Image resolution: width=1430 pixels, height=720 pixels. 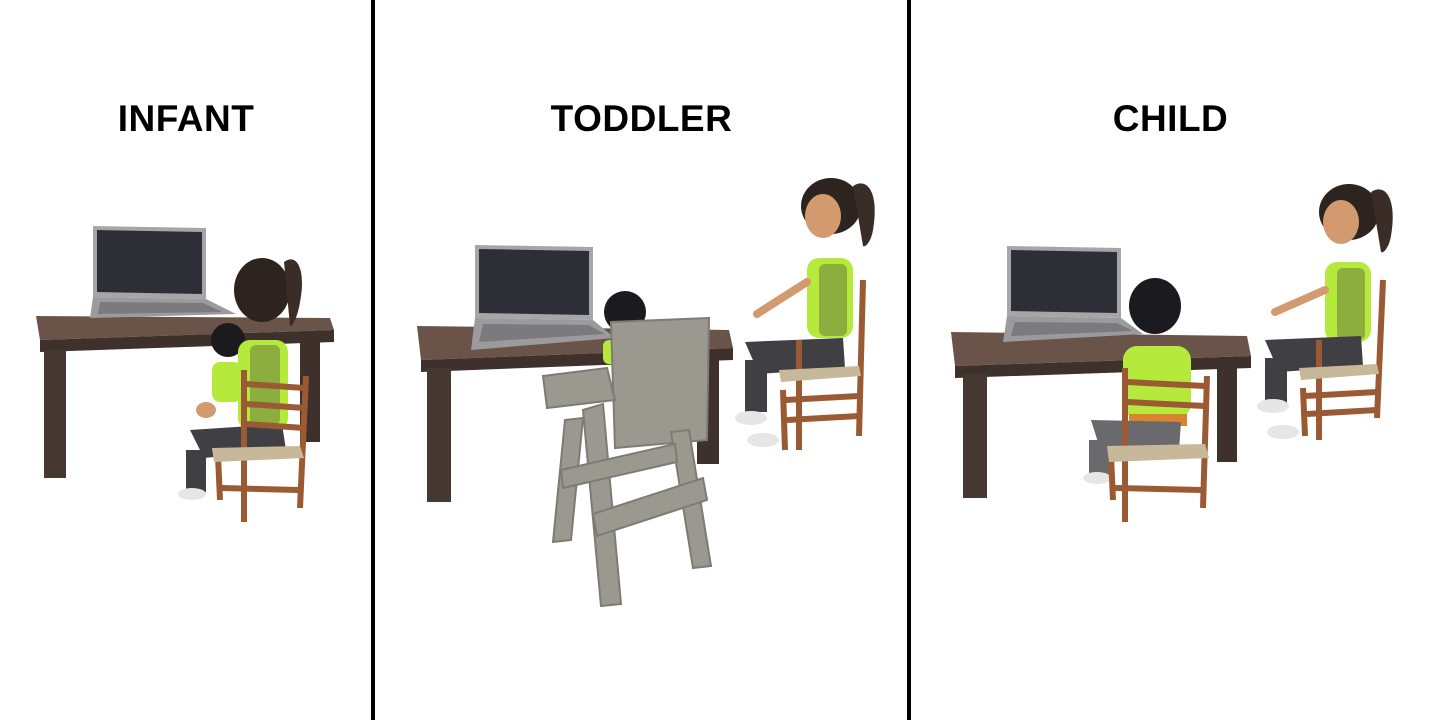 What do you see at coordinates (185, 374) in the screenshot?
I see `infant-scene` at bounding box center [185, 374].